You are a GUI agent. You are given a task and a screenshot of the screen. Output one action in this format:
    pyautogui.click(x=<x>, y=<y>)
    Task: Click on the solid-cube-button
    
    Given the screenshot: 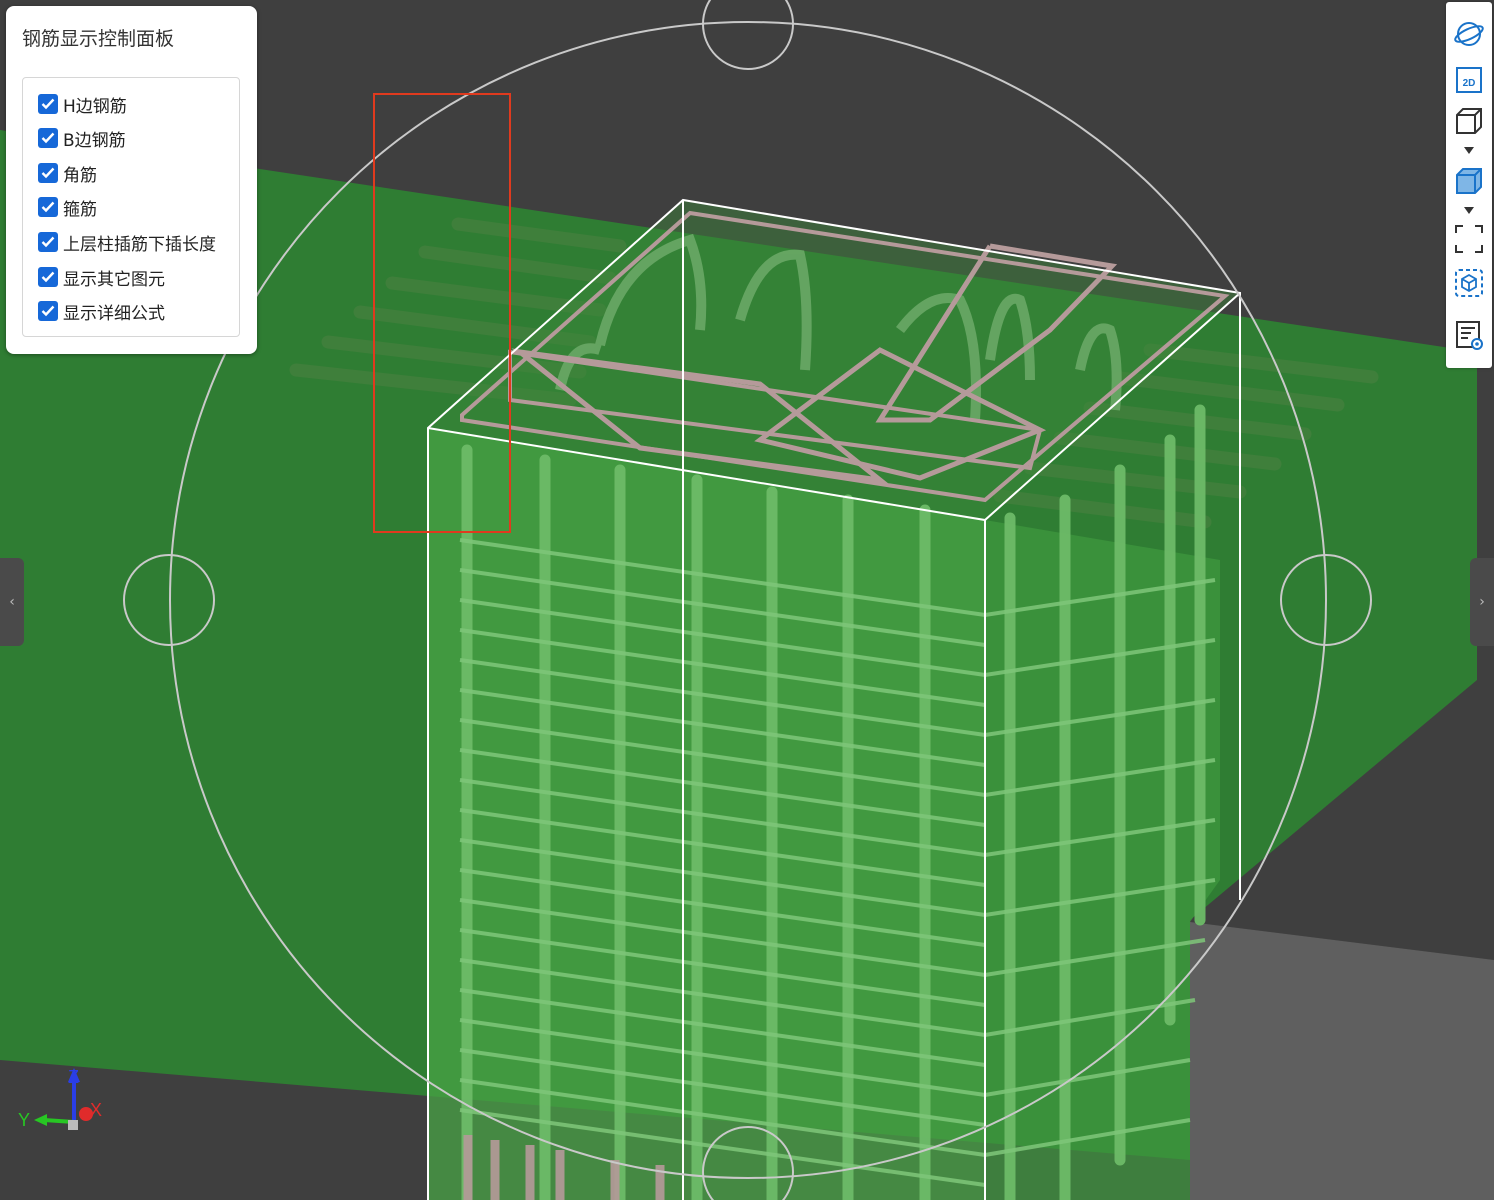 What is the action you would take?
    pyautogui.click(x=1469, y=181)
    